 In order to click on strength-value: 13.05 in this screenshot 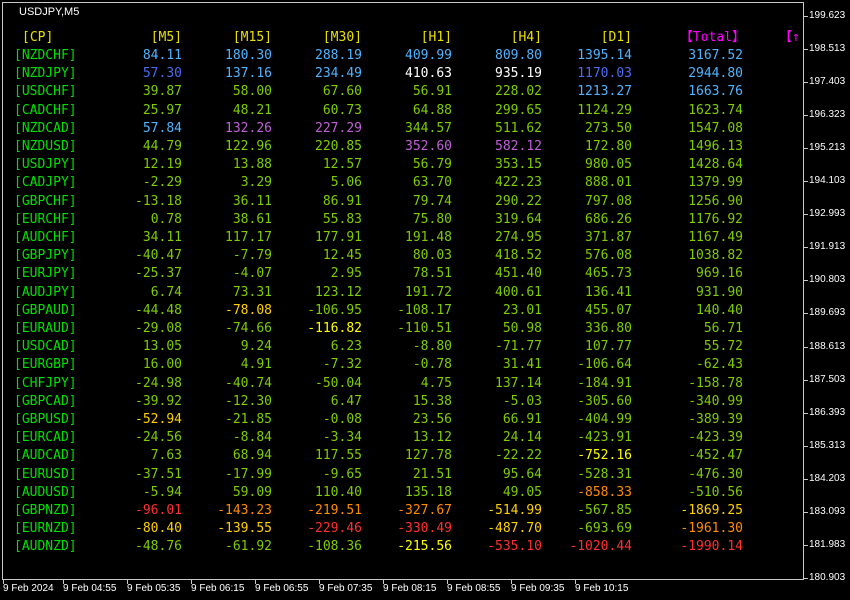, I will do `click(162, 346)`.